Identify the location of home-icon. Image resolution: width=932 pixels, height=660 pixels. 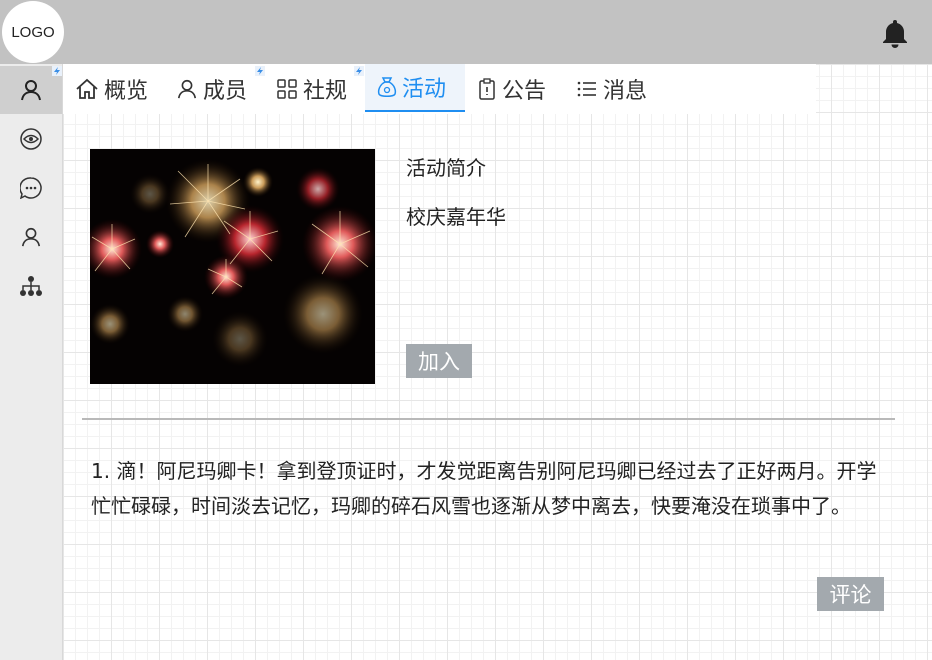
(87, 88).